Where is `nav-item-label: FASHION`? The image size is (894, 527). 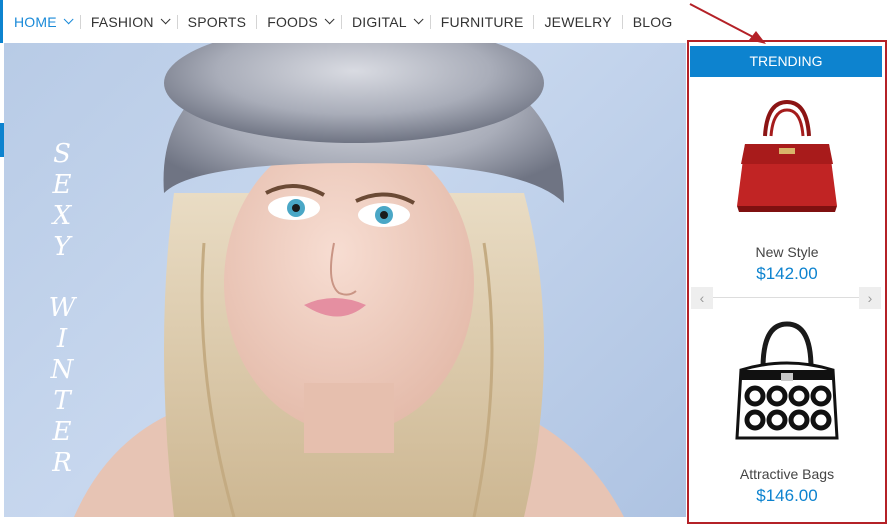
nav-item-label: FASHION is located at coordinates (122, 21).